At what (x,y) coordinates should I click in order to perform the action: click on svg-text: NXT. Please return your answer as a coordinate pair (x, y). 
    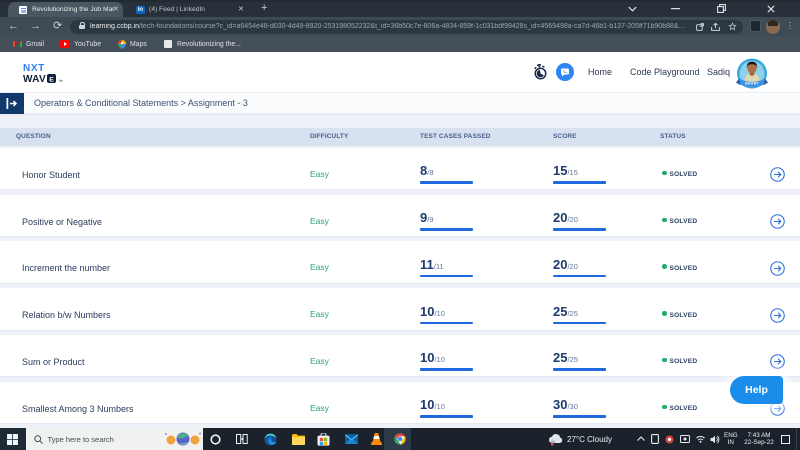
    Looking at the image, I should click on (34, 68).